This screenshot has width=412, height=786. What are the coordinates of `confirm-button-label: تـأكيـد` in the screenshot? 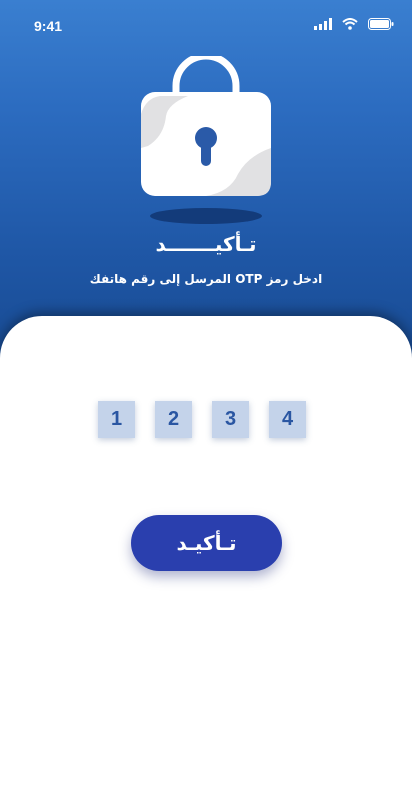 It's located at (206, 543).